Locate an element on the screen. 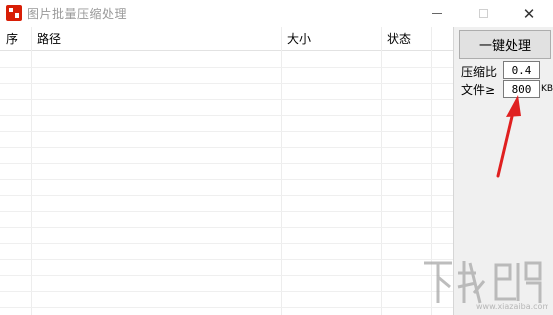  minimize-icon is located at coordinates (437, 13).